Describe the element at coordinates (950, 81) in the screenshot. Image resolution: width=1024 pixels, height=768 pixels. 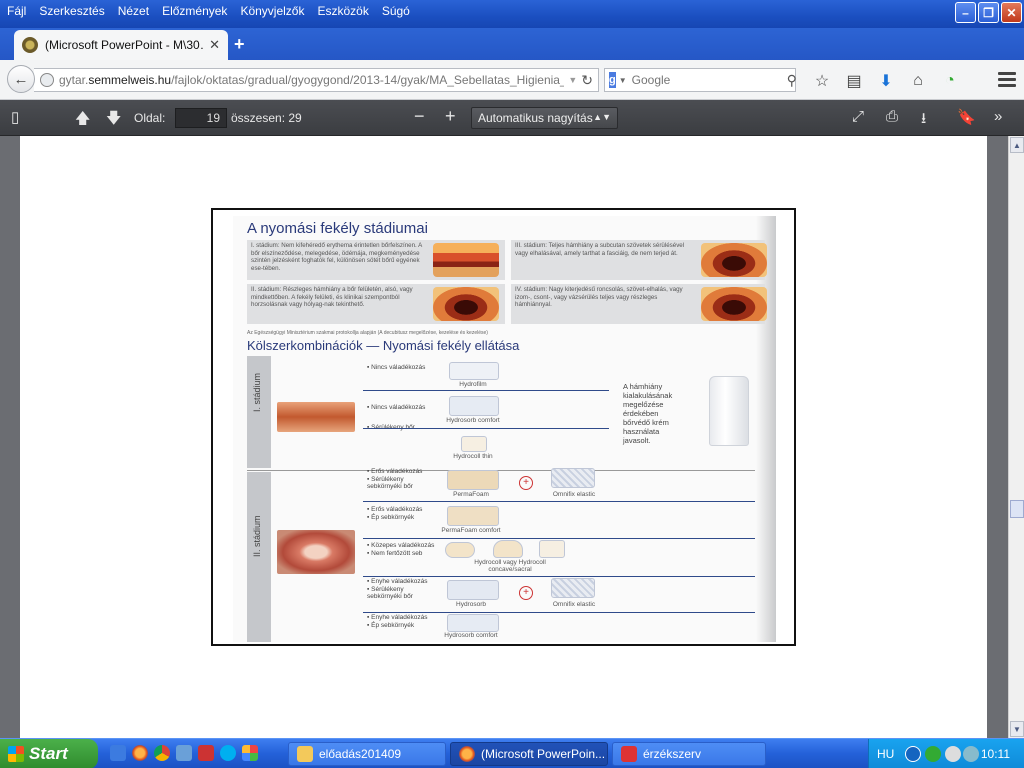
I see `extension-icon: ◔` at that location.